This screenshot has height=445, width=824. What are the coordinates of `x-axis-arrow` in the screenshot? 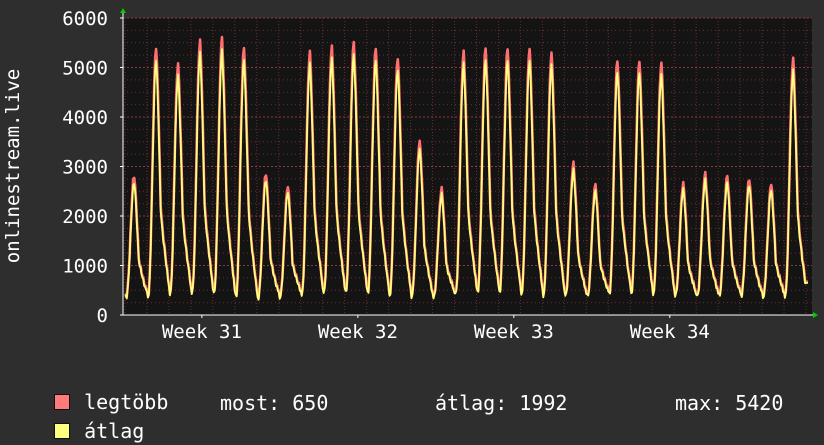 It's located at (815, 315).